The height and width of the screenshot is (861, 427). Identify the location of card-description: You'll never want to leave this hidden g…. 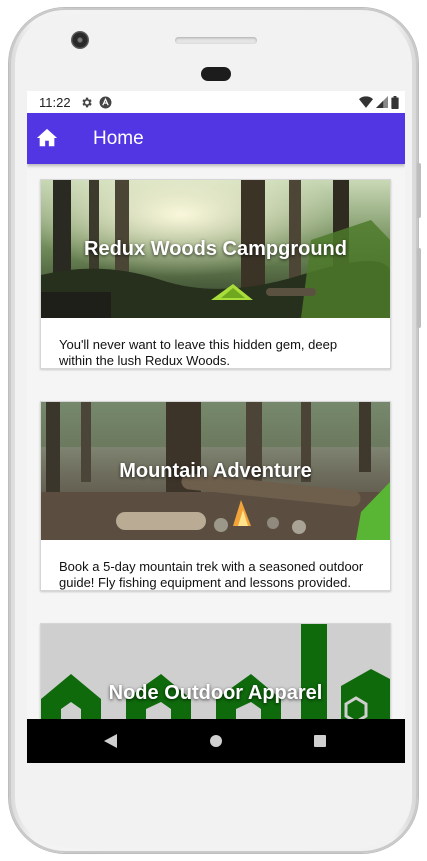
(198, 352).